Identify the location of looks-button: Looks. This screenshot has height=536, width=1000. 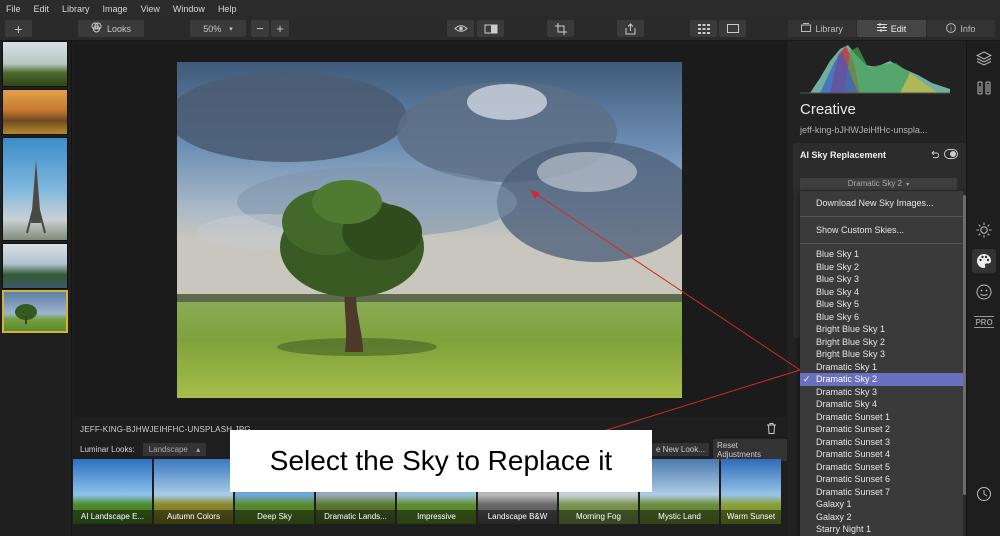
(111, 28).